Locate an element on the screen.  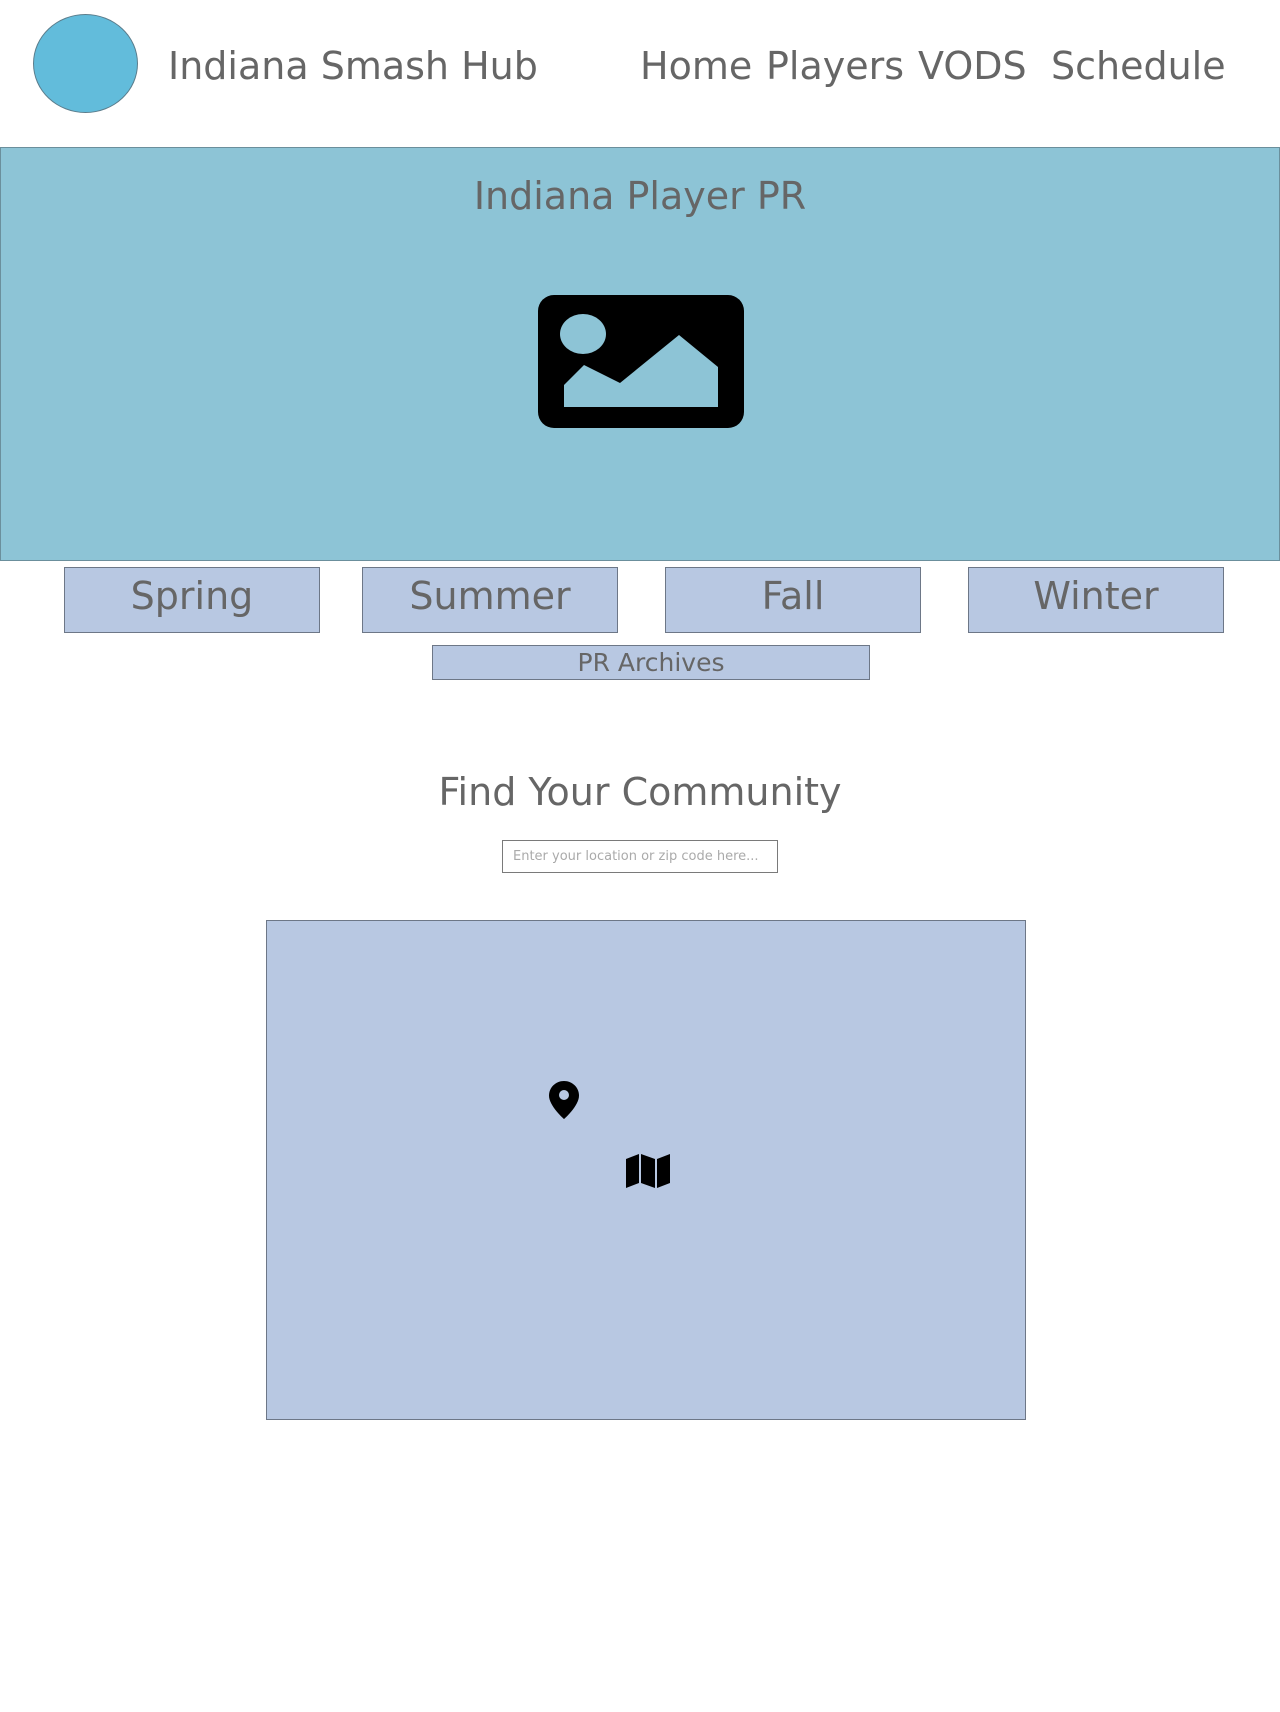
nav-vods-link: VODS is located at coordinates (972, 66).